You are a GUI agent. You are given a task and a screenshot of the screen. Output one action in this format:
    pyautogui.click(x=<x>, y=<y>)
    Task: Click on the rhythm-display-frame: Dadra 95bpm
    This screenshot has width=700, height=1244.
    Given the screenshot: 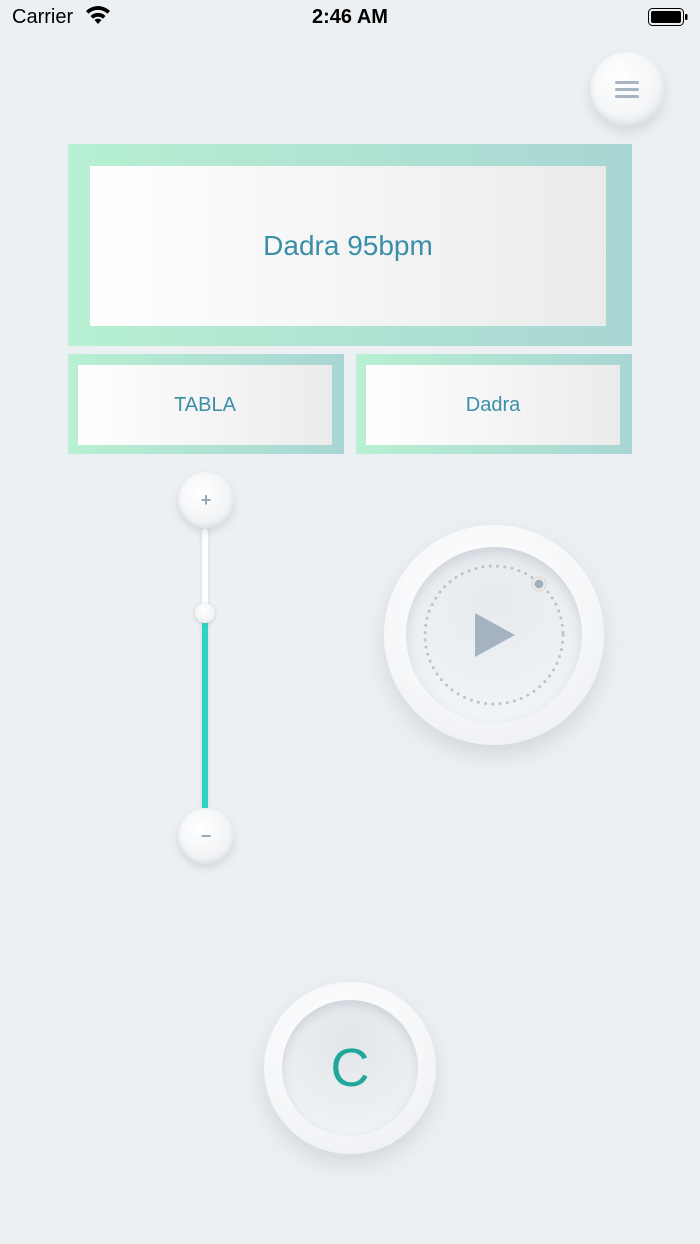 What is the action you would take?
    pyautogui.click(x=350, y=245)
    